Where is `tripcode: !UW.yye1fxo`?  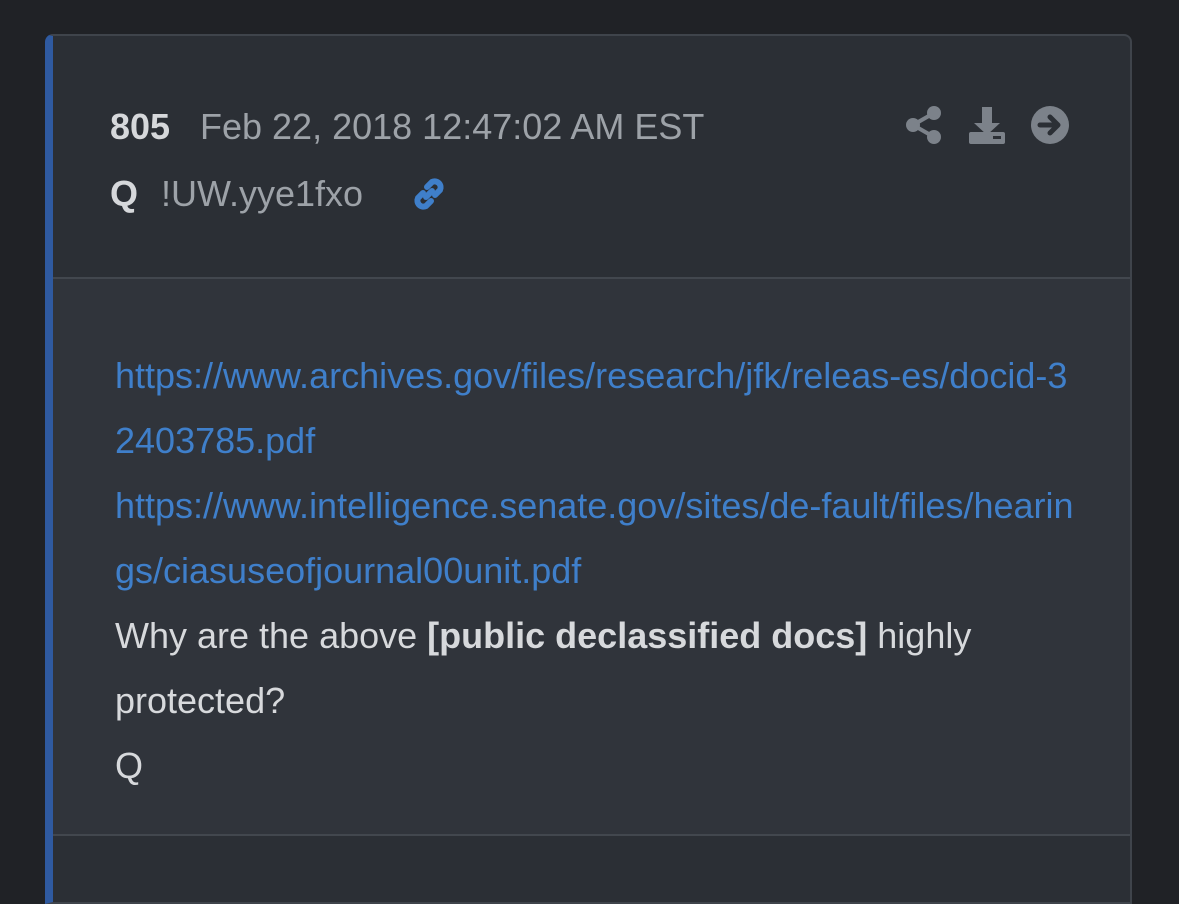
tripcode: !UW.yye1fxo is located at coordinates (262, 193).